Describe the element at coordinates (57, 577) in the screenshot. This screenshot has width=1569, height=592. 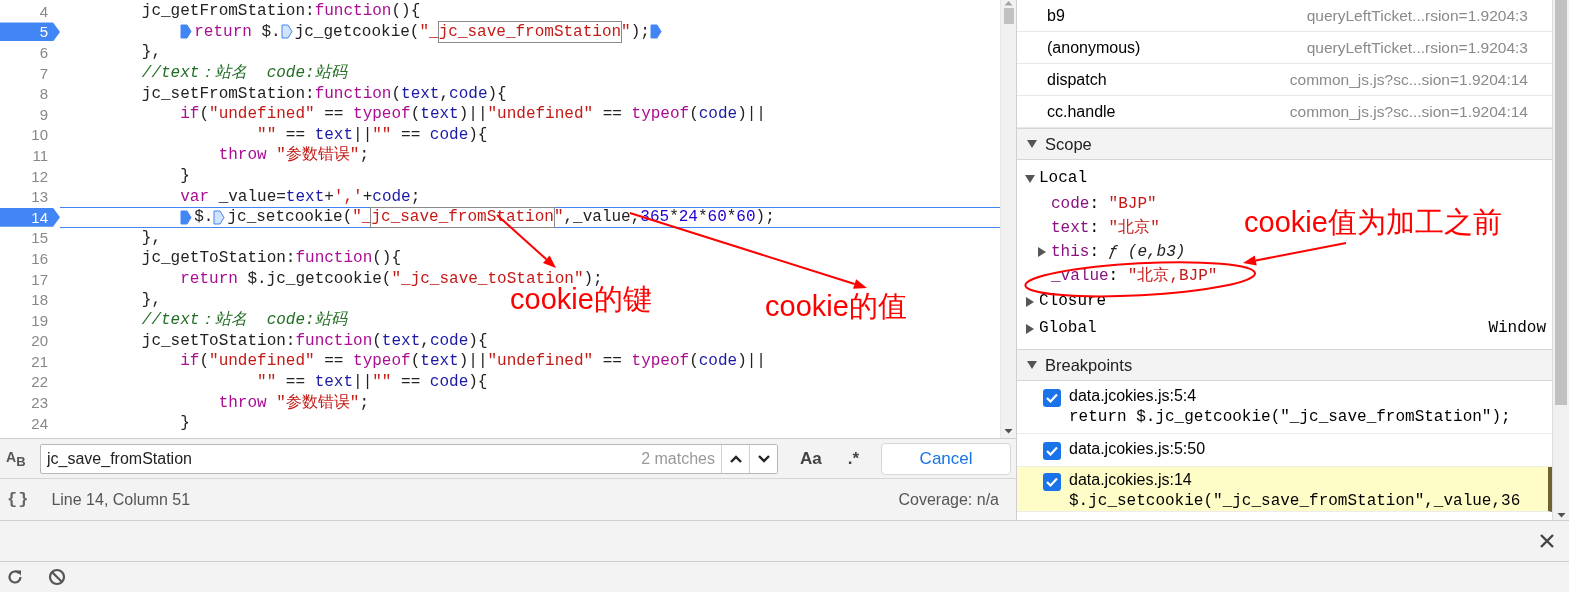
I see `block-icon` at that location.